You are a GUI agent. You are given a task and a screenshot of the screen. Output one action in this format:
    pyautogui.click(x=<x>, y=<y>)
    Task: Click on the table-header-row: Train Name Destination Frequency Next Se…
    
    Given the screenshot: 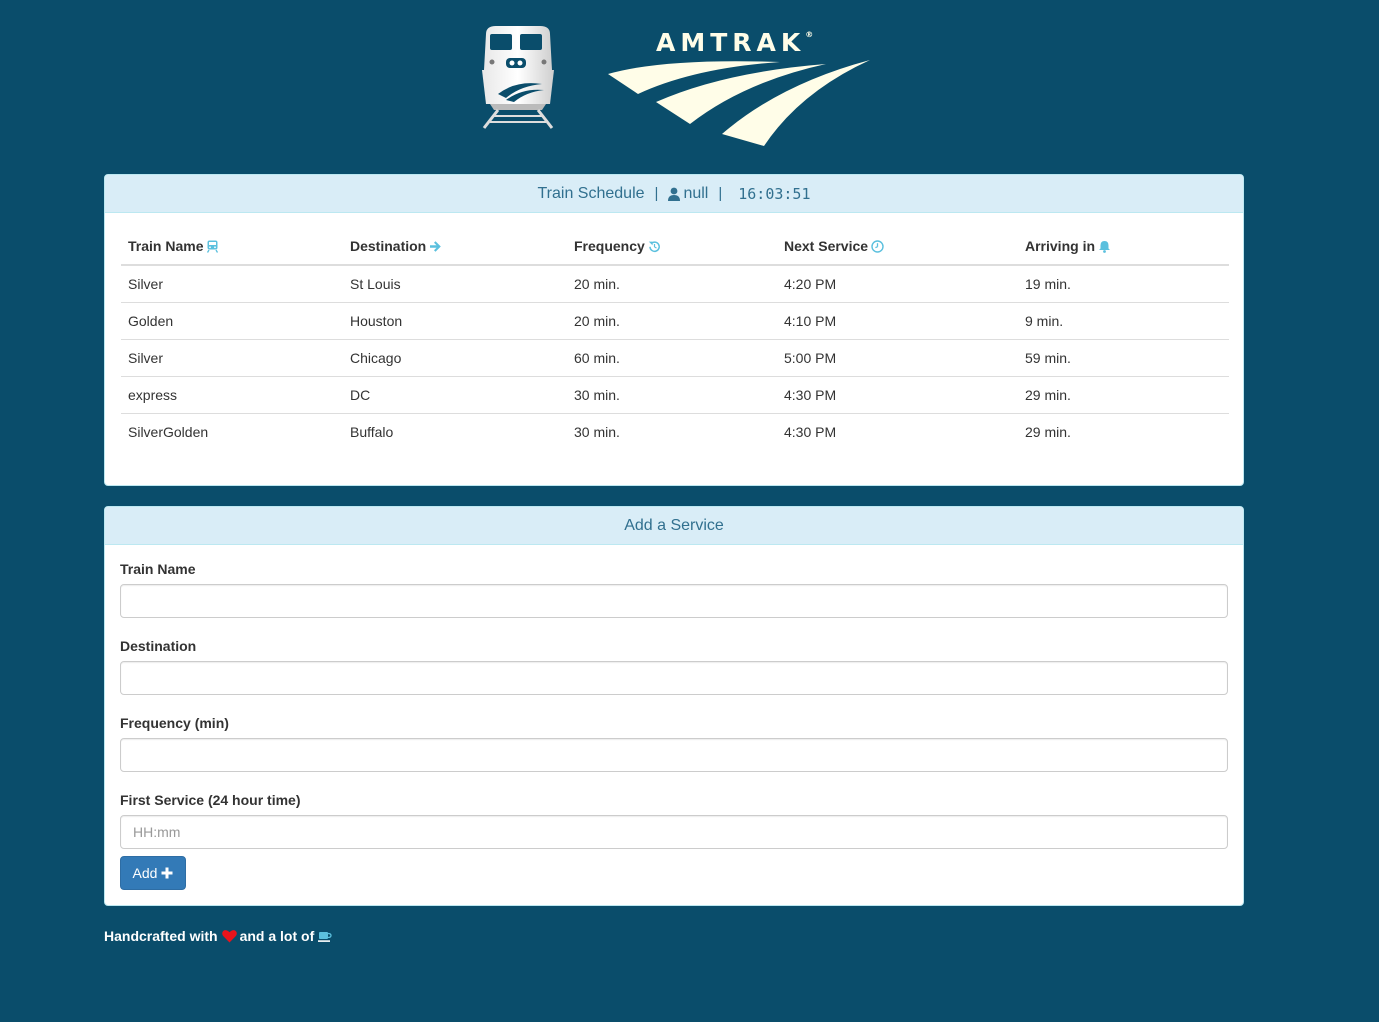 What is the action you would take?
    pyautogui.click(x=675, y=246)
    